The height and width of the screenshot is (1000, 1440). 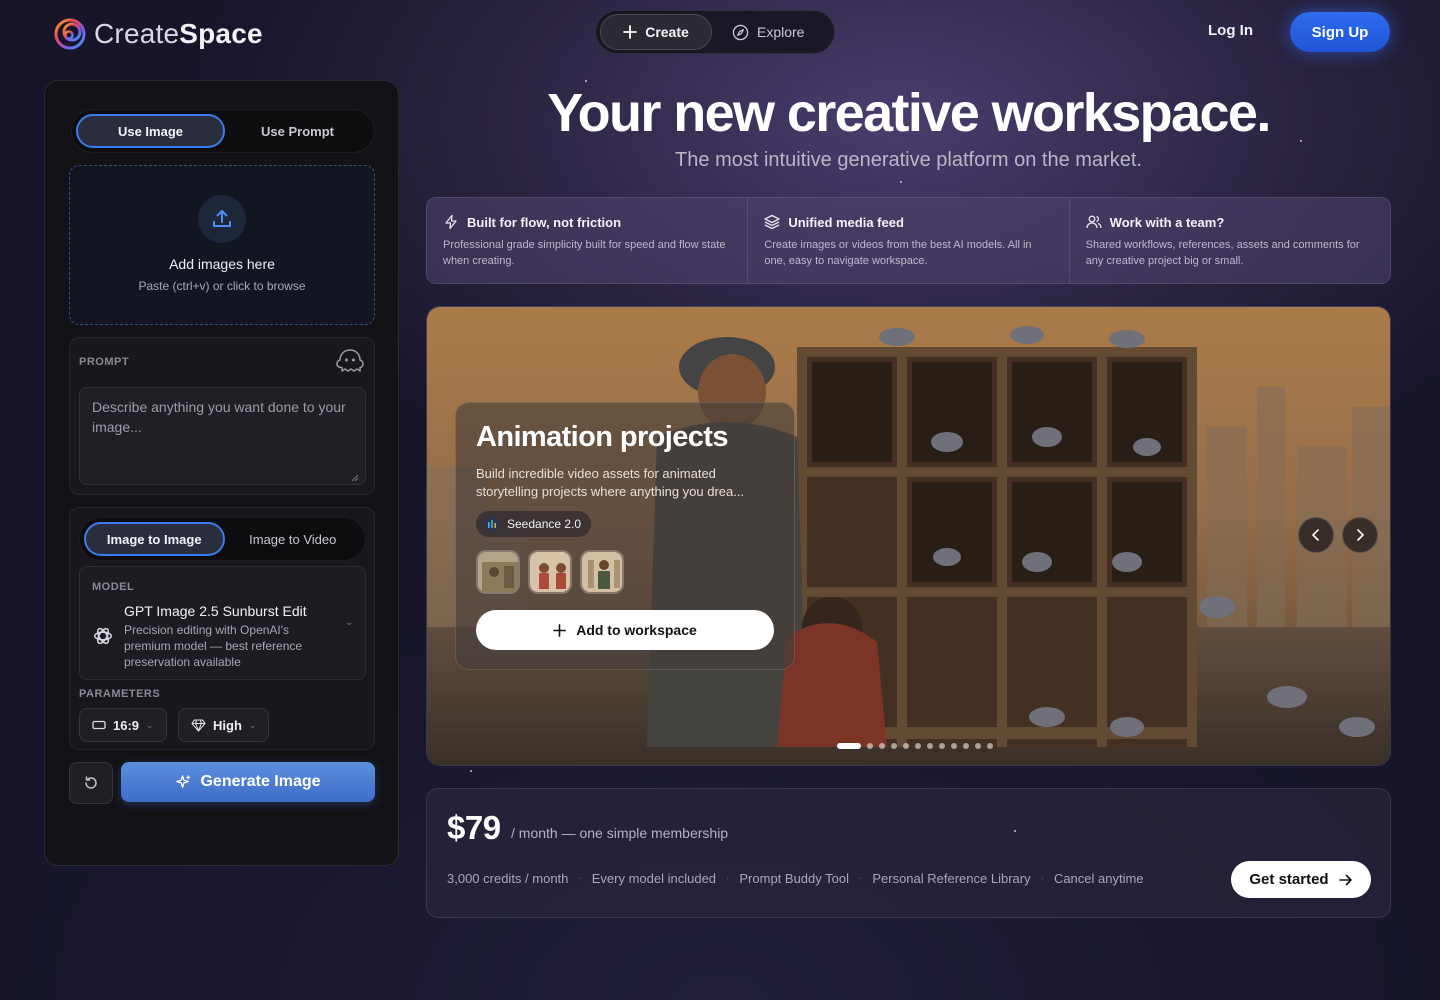 I want to click on brand-name: CreateSpace, so click(x=178, y=33).